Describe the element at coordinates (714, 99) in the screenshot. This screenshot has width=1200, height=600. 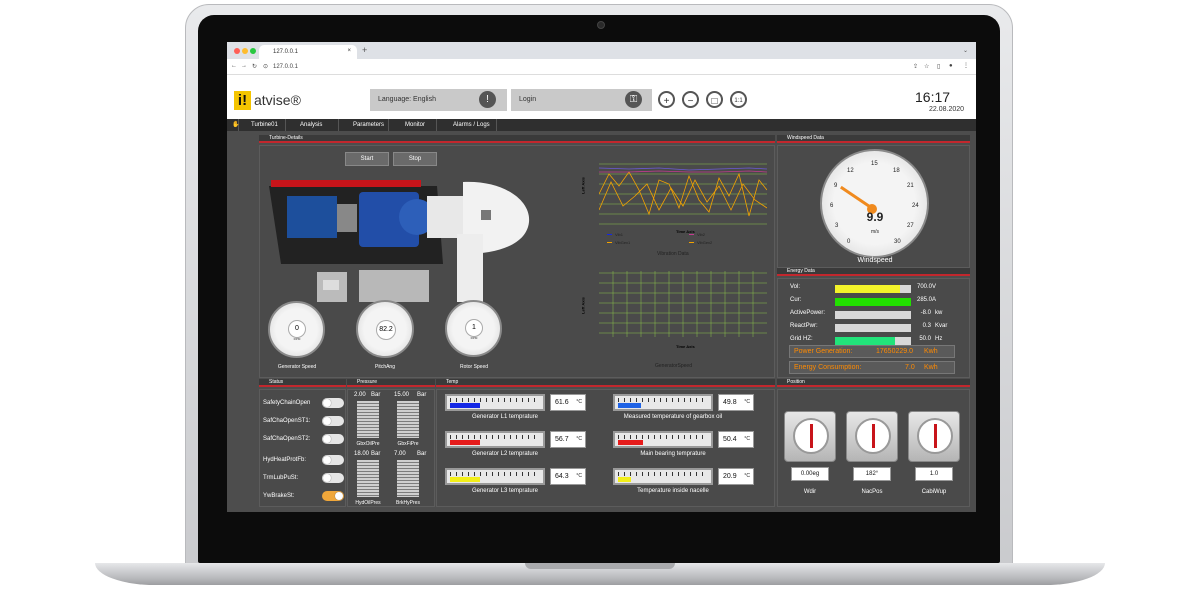
I see `zoom-fit-icon: □` at that location.